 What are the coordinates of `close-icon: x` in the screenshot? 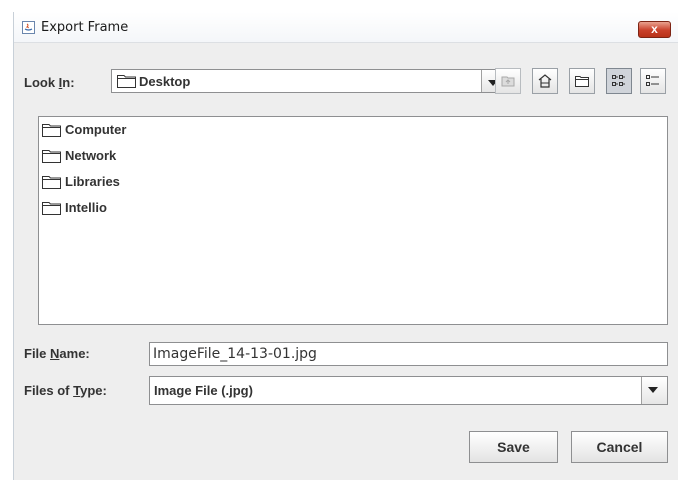 It's located at (654, 29).